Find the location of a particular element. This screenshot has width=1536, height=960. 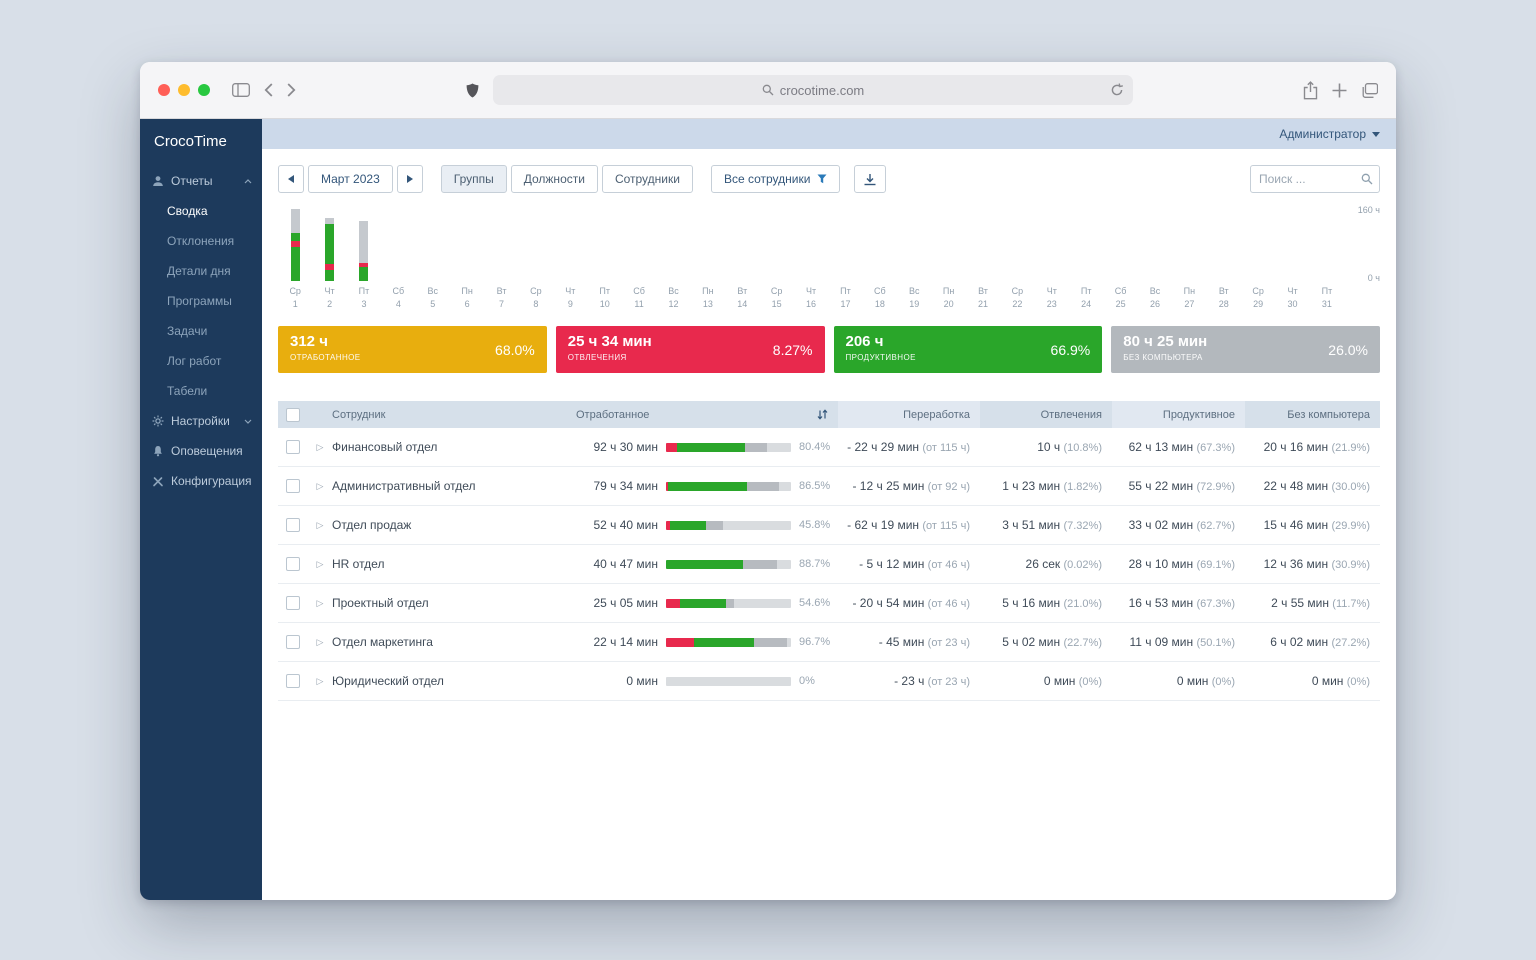

sidebar-item-tasks: Задачи is located at coordinates (201, 331).